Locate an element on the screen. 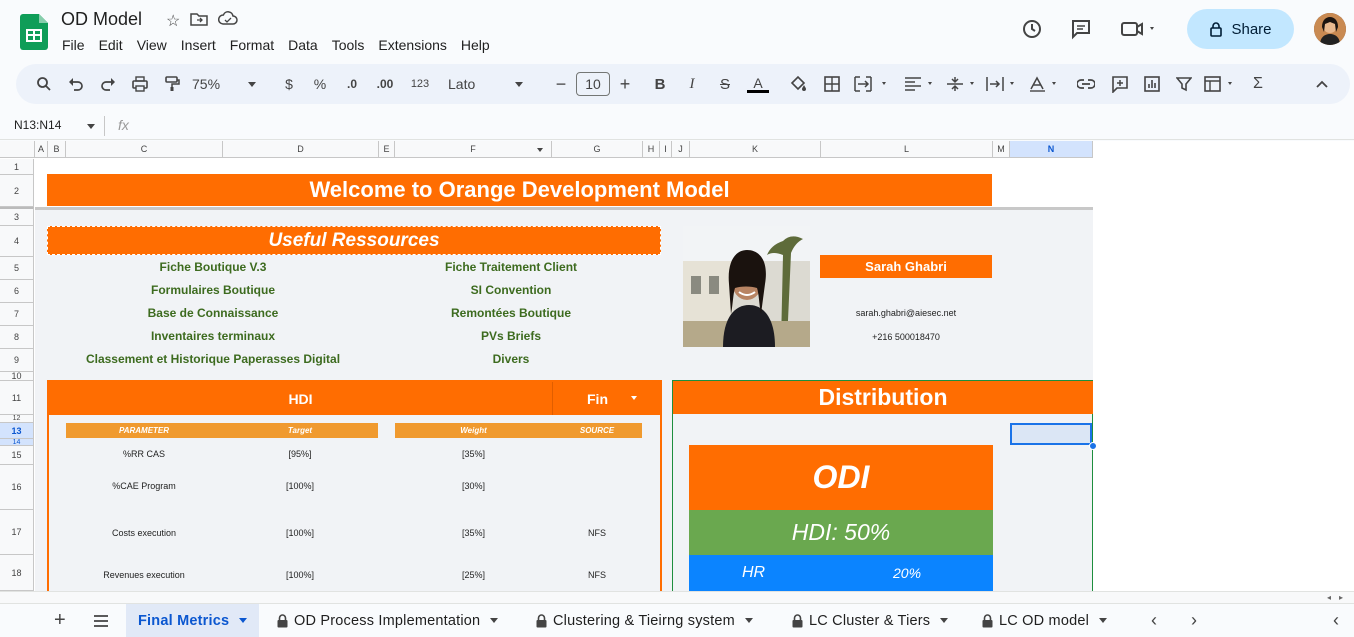 This screenshot has height=637, width=1354. row-header: 12 is located at coordinates (17, 419).